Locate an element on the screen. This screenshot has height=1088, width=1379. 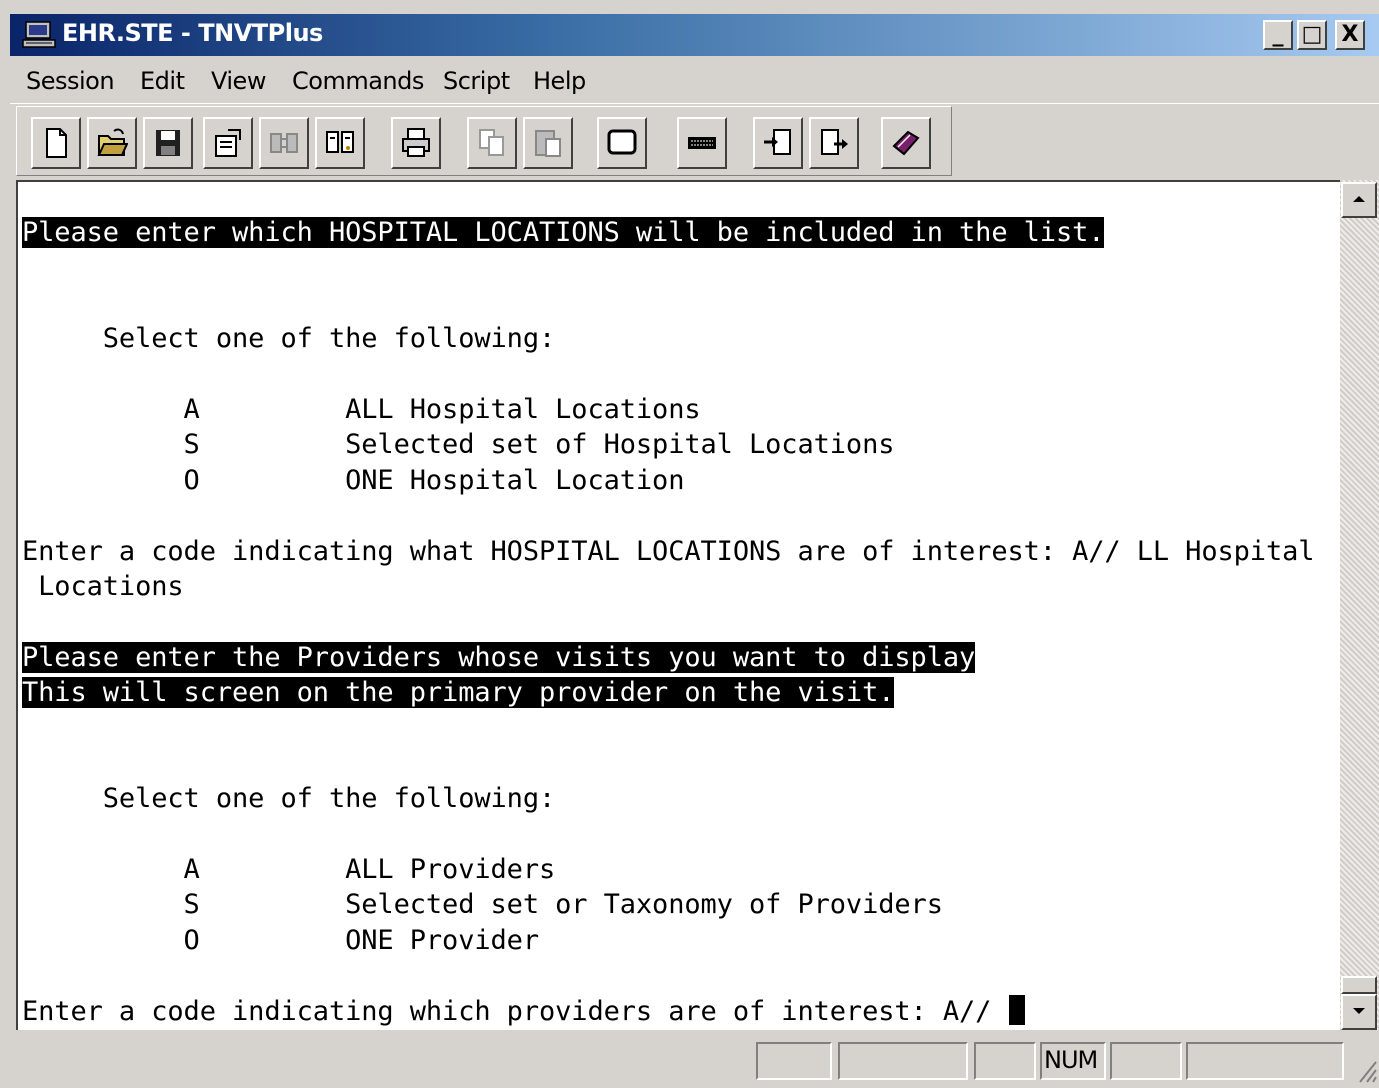
menu-view: View is located at coordinates (238, 81).